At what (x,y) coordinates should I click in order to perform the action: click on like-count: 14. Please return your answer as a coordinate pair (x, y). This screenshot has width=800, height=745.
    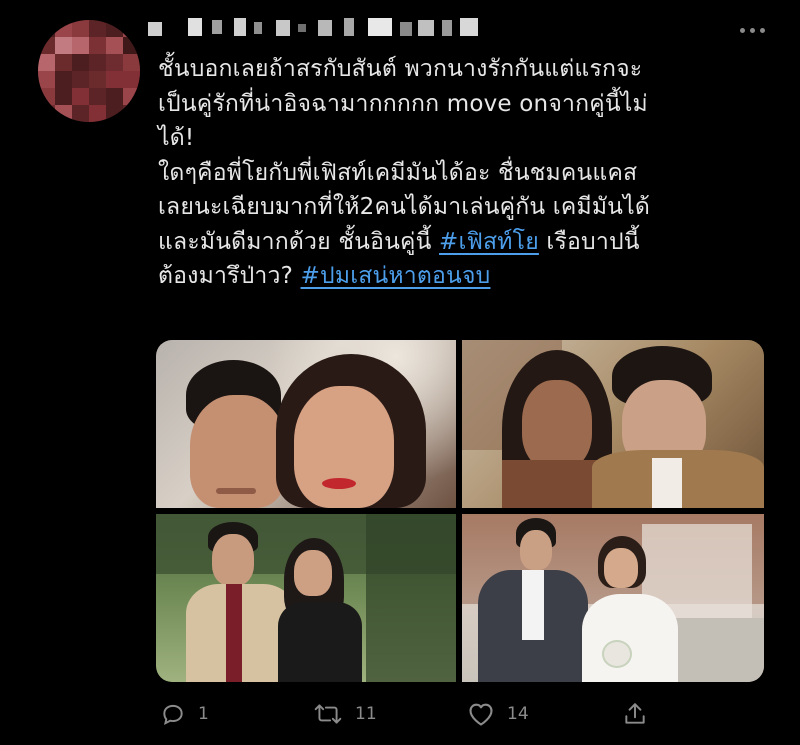
    Looking at the image, I should click on (518, 714).